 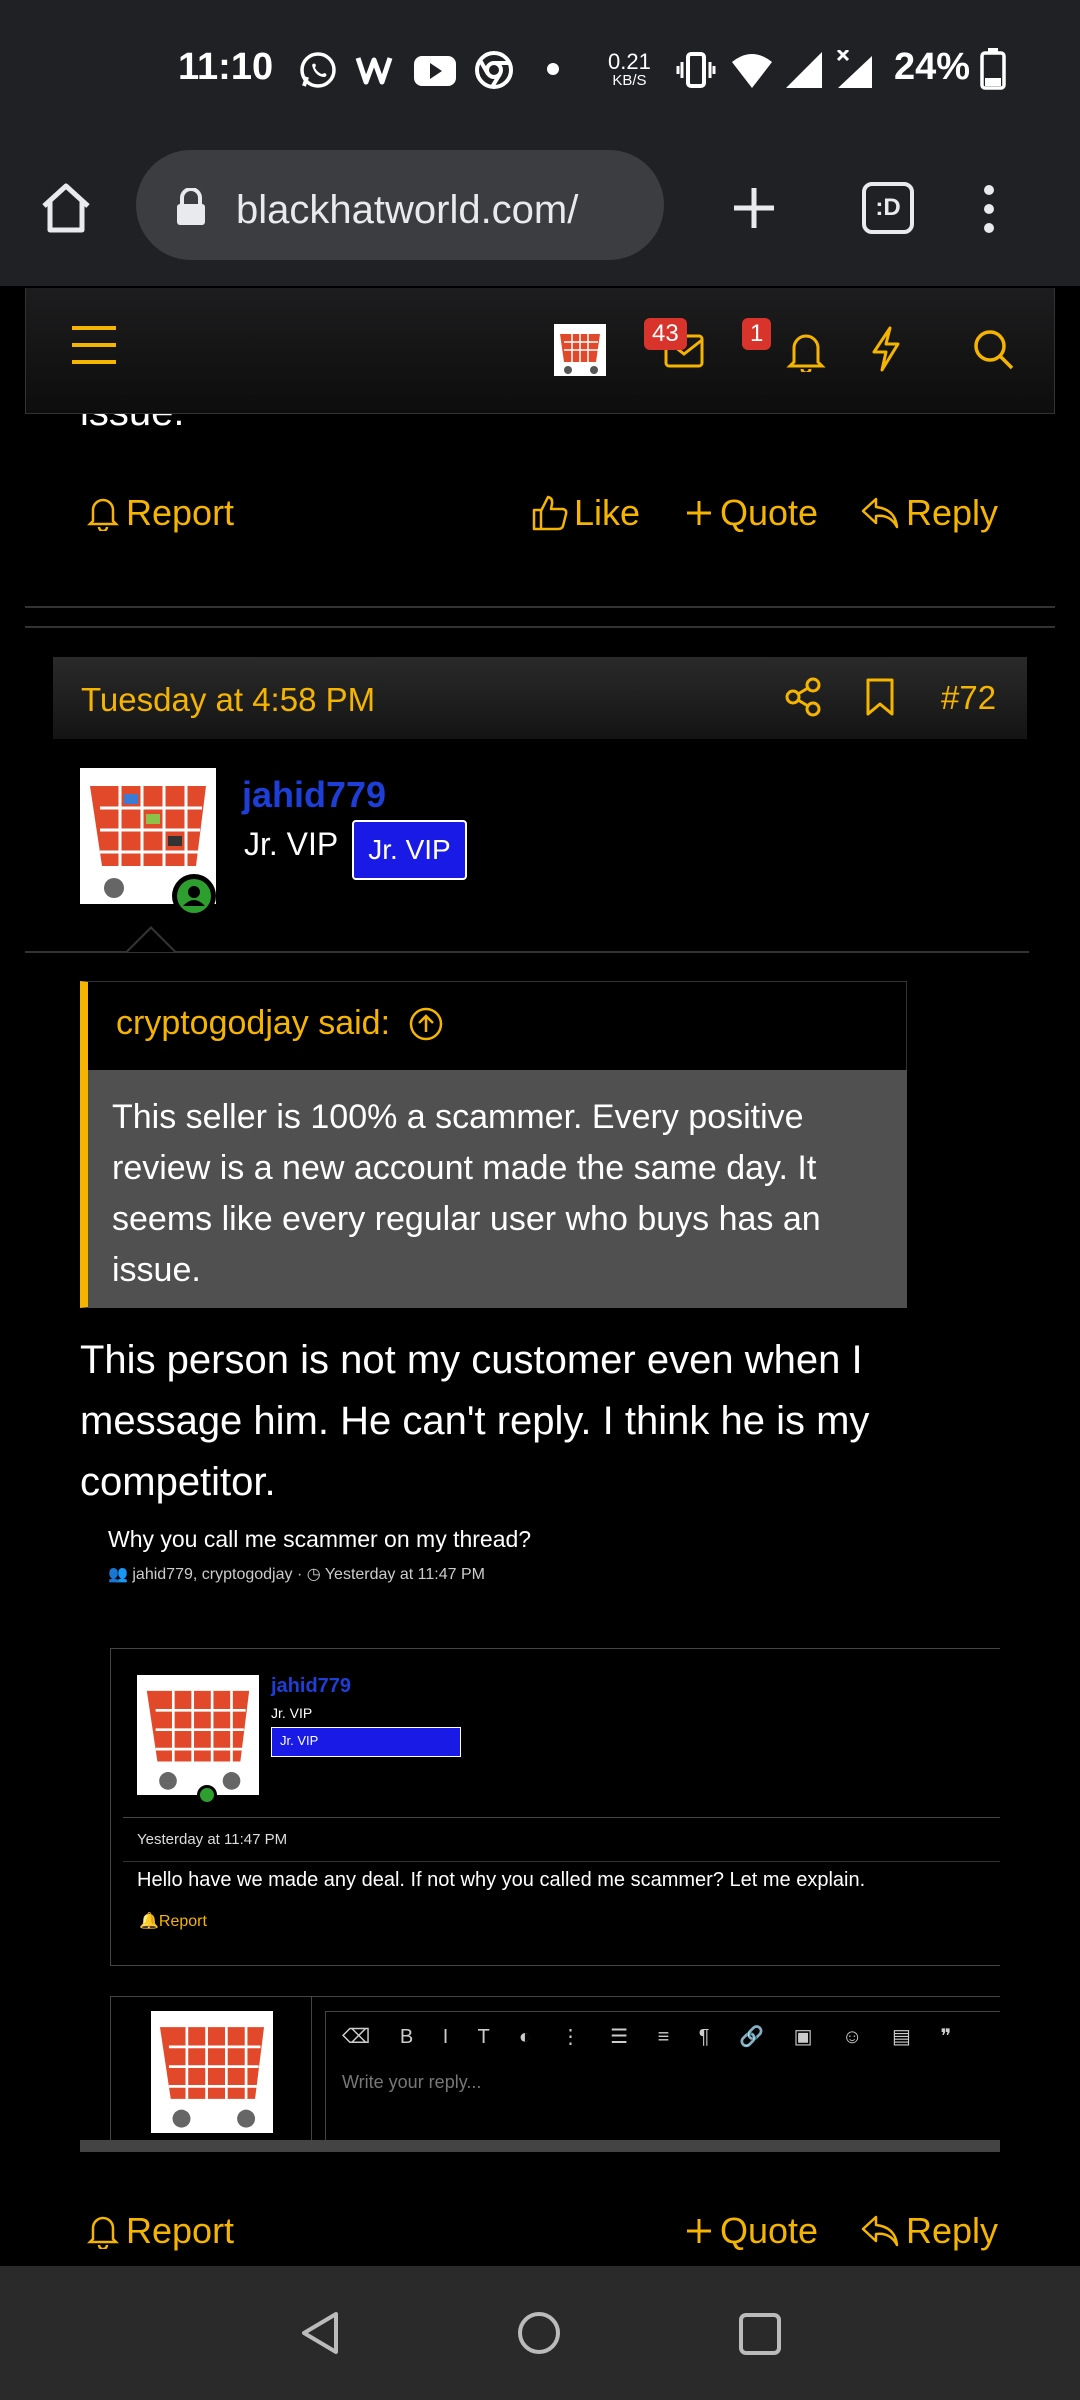 I want to click on tab-switcher-button: :D, so click(x=888, y=208).